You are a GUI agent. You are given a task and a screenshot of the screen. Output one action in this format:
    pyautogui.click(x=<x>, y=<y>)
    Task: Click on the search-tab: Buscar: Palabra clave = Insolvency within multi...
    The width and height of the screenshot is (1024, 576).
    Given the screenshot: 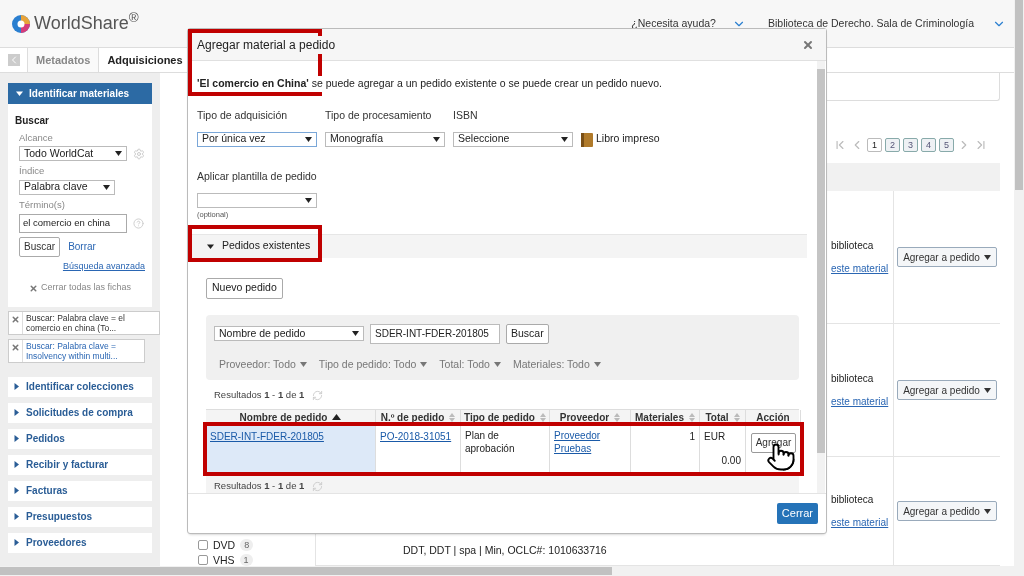 What is the action you would take?
    pyautogui.click(x=76, y=350)
    